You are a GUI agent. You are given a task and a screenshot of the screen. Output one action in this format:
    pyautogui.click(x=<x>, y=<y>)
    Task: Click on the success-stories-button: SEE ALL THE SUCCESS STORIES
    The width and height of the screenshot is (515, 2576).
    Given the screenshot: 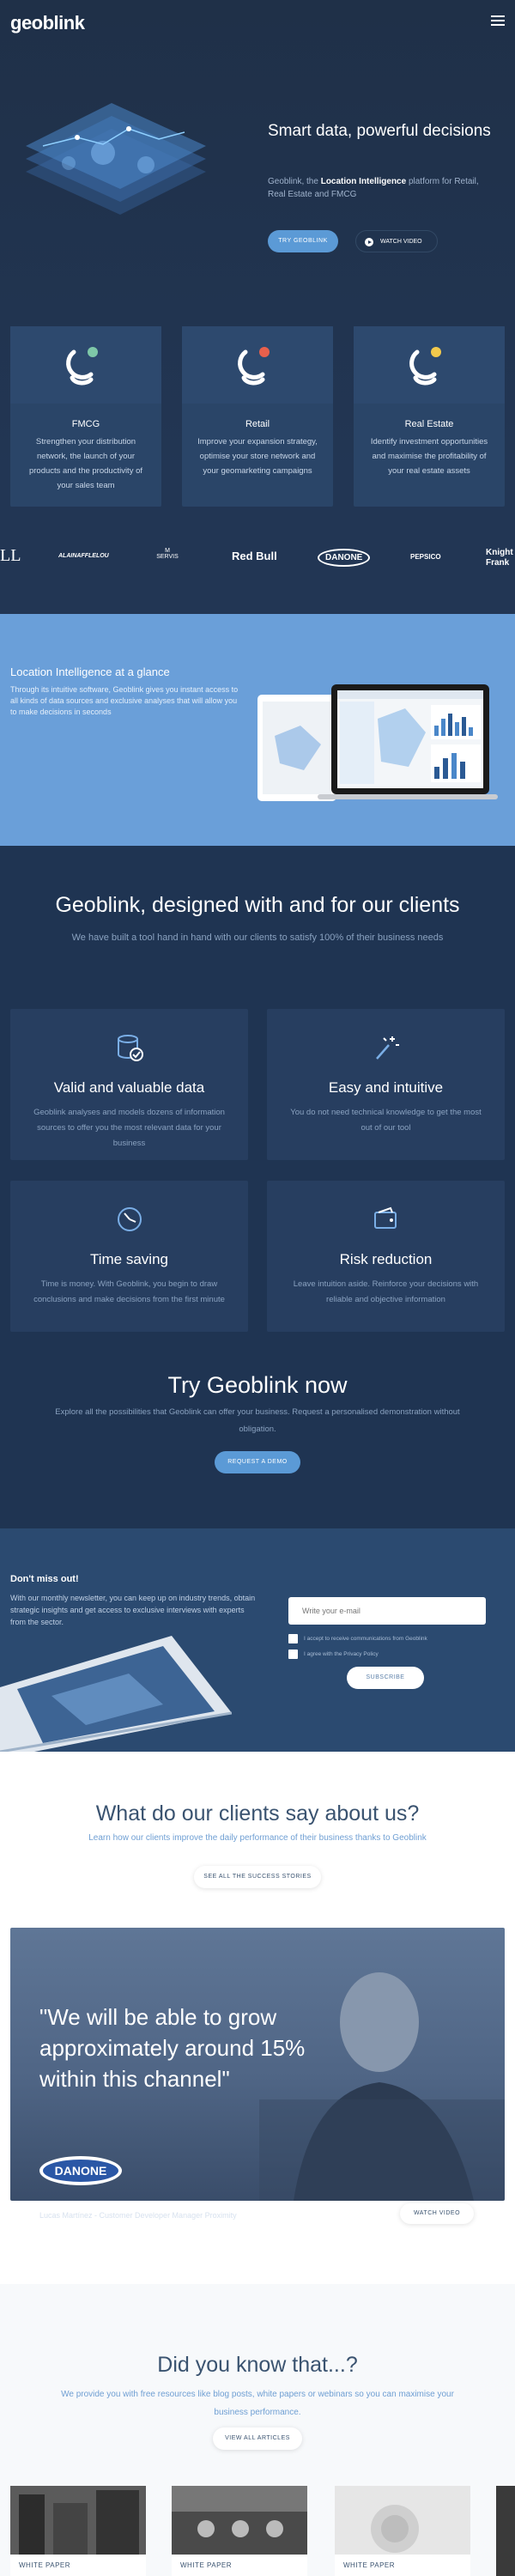 What is the action you would take?
    pyautogui.click(x=257, y=1877)
    